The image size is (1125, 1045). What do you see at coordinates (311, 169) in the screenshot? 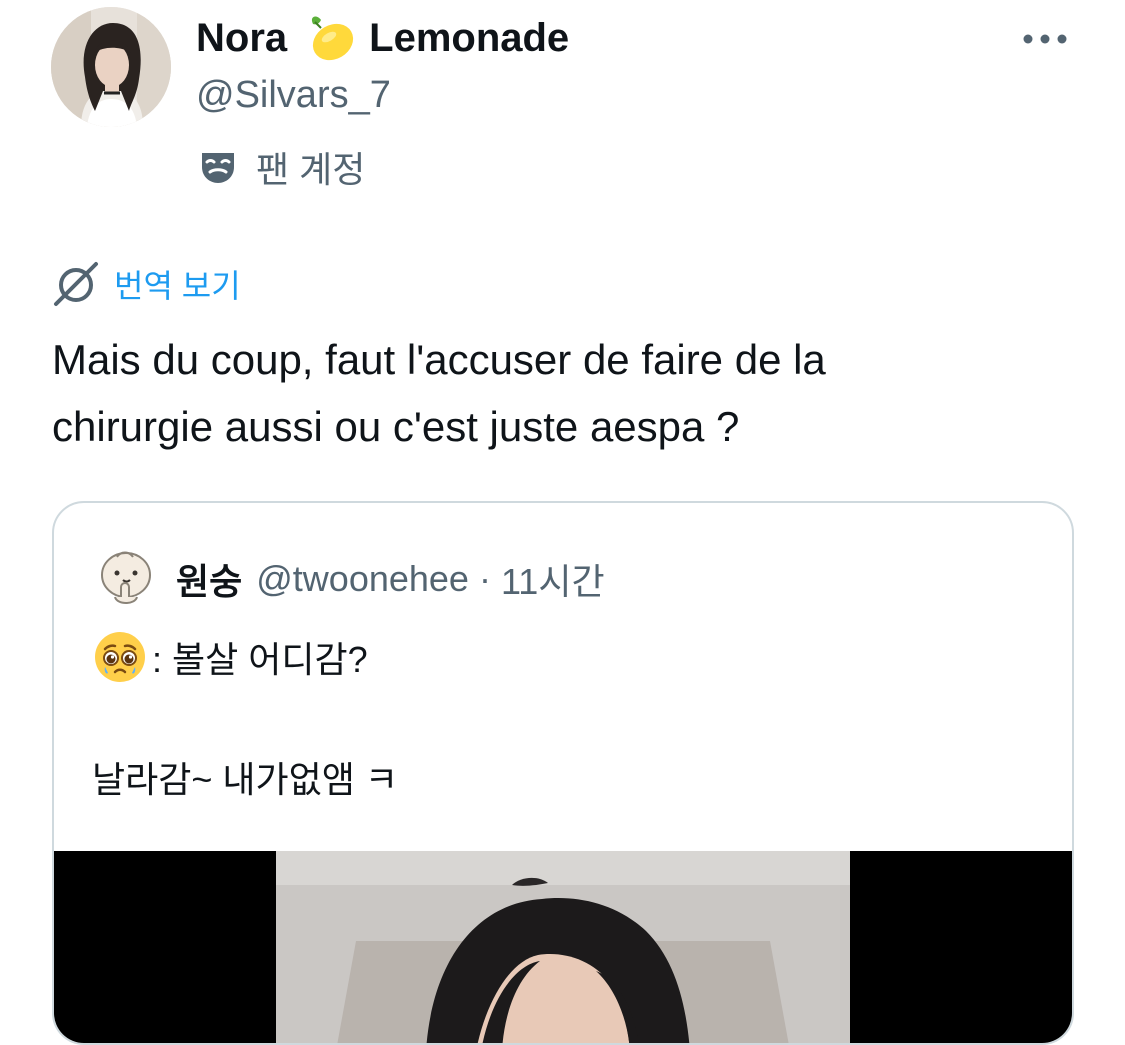
I see `fan-account-text: 팬 계정` at bounding box center [311, 169].